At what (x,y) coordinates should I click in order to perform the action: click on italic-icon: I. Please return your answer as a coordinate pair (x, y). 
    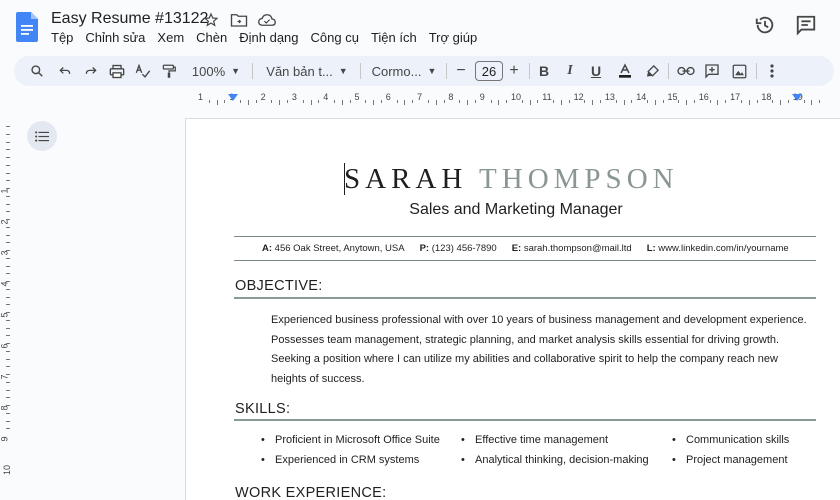
    Looking at the image, I should click on (570, 71).